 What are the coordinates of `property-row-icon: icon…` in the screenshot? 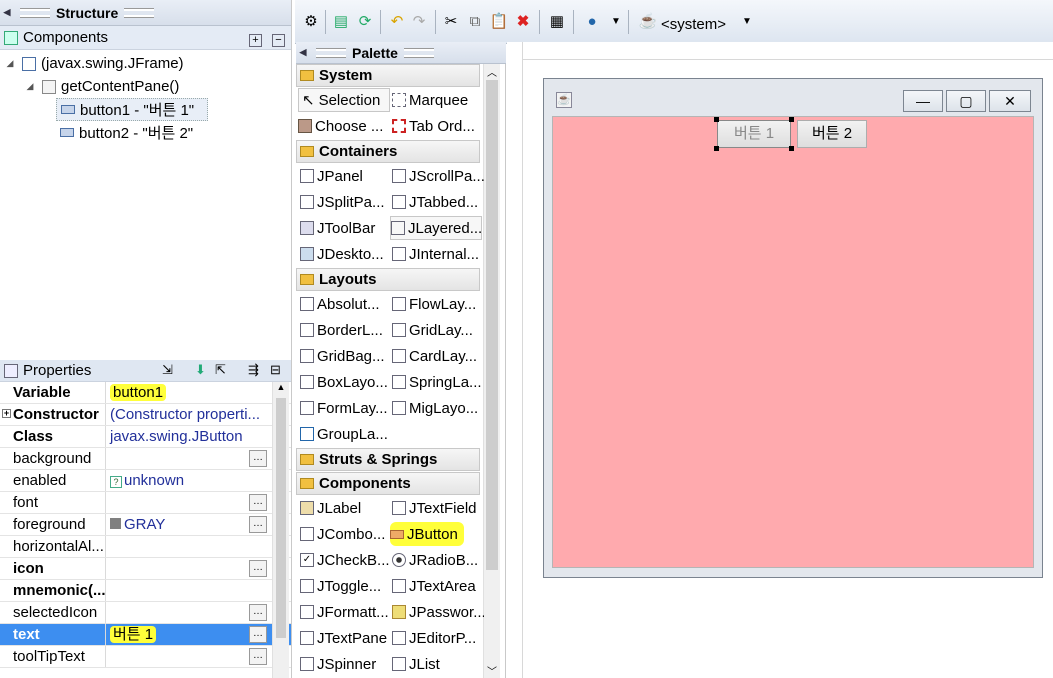 It's located at (145, 569).